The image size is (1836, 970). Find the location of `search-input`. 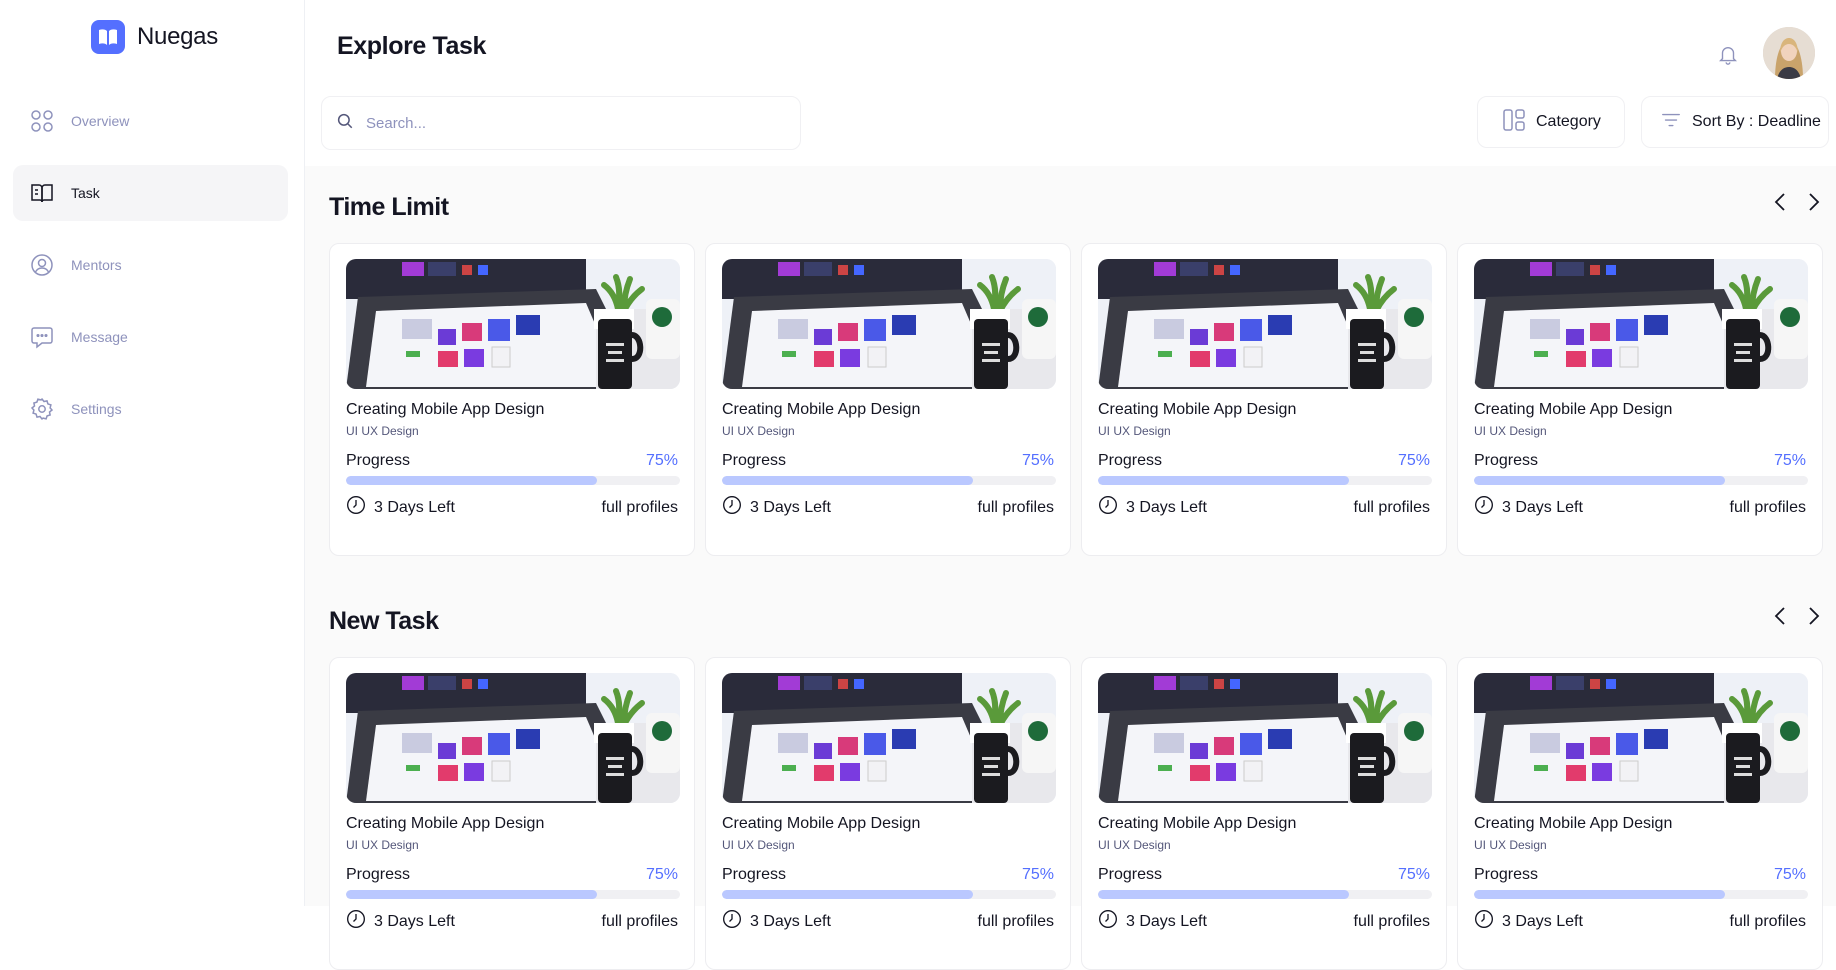

search-input is located at coordinates (566, 123).